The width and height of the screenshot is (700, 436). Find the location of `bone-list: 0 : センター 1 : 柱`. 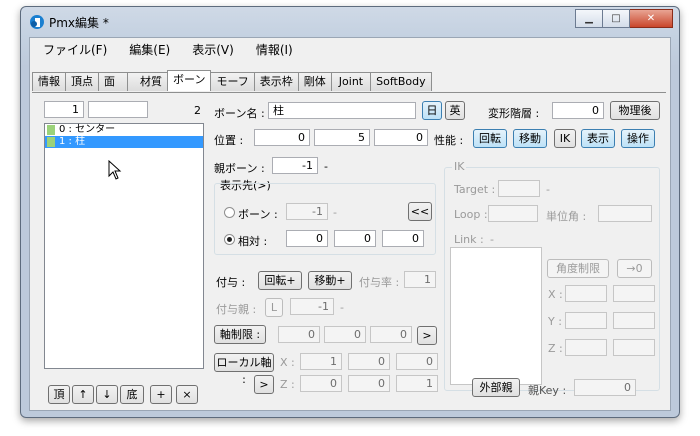

bone-list: 0 : センター 1 : 柱 is located at coordinates (124, 246).